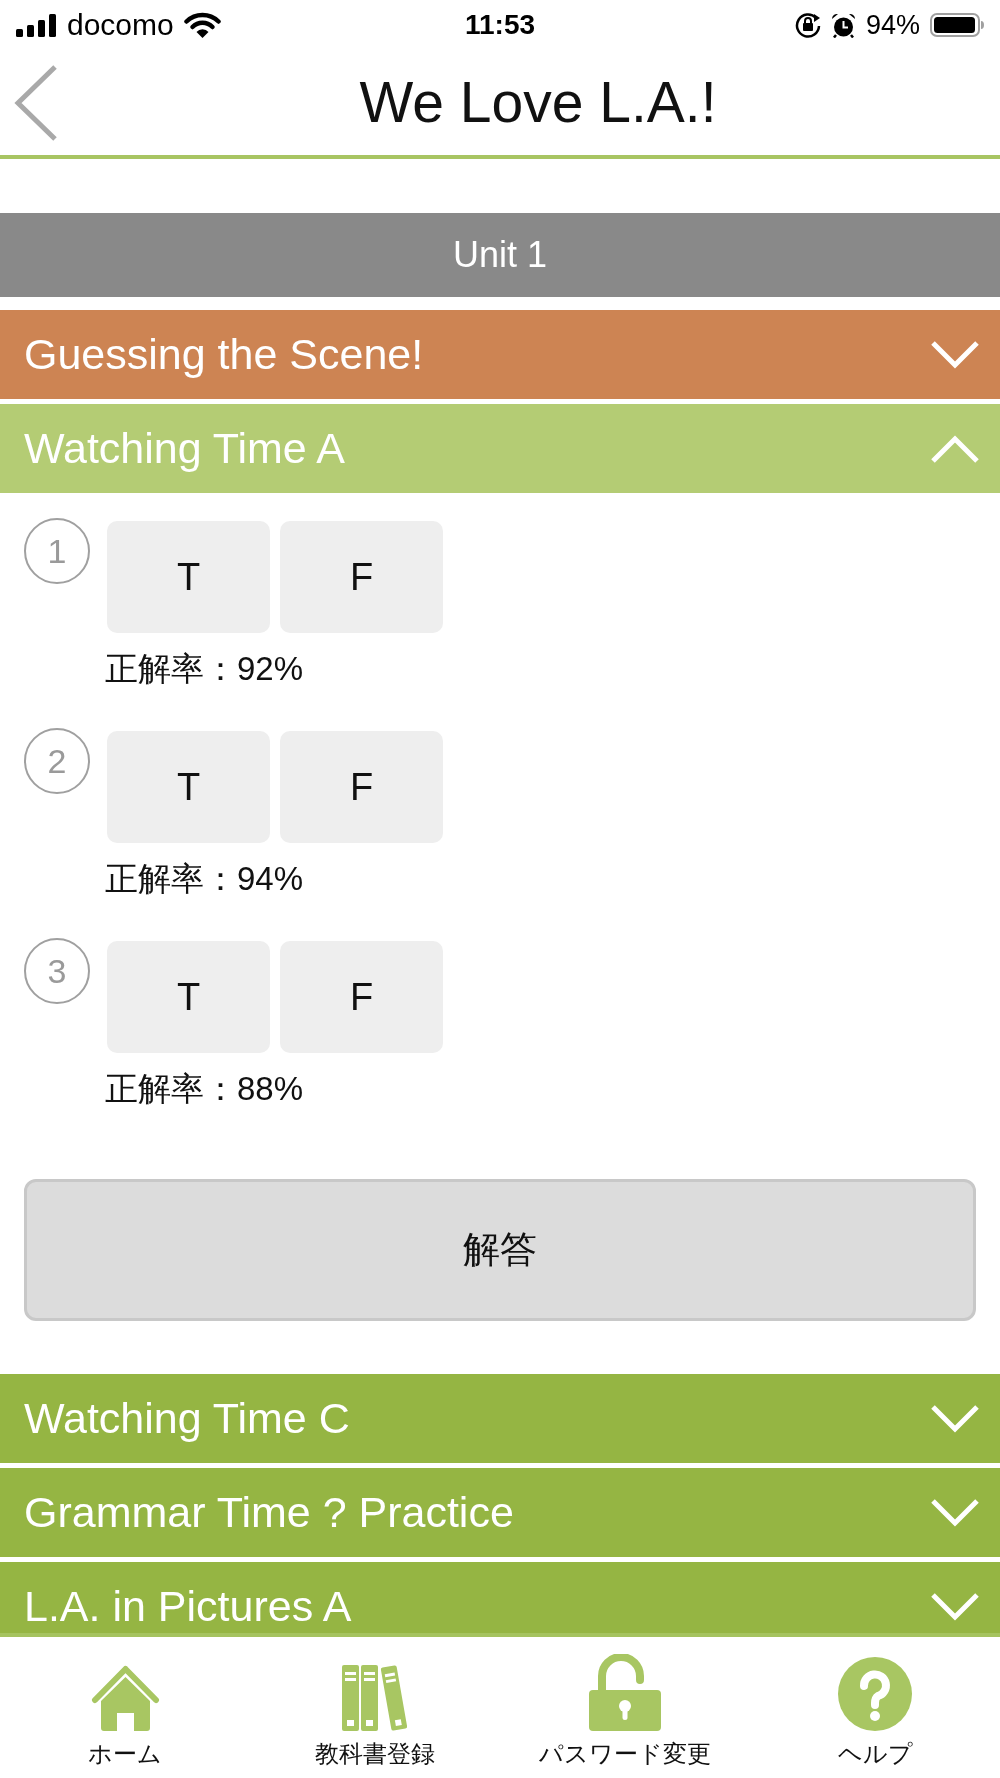 The height and width of the screenshot is (1778, 1000). I want to click on accuracy-rate: 正解率：92%, so click(205, 669).